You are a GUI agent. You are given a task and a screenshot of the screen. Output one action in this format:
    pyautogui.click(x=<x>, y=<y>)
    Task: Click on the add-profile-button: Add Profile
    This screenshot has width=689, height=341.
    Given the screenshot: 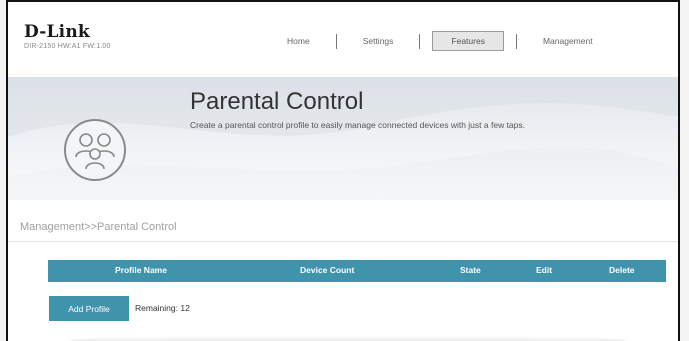 What is the action you would take?
    pyautogui.click(x=89, y=308)
    